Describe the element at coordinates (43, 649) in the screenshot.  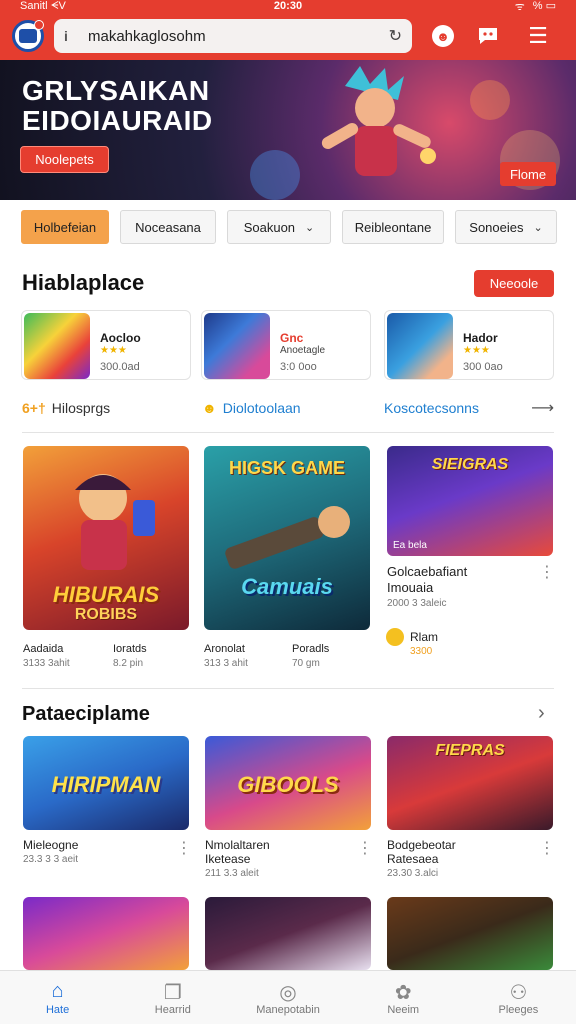
I see `game-title: Aadaida` at that location.